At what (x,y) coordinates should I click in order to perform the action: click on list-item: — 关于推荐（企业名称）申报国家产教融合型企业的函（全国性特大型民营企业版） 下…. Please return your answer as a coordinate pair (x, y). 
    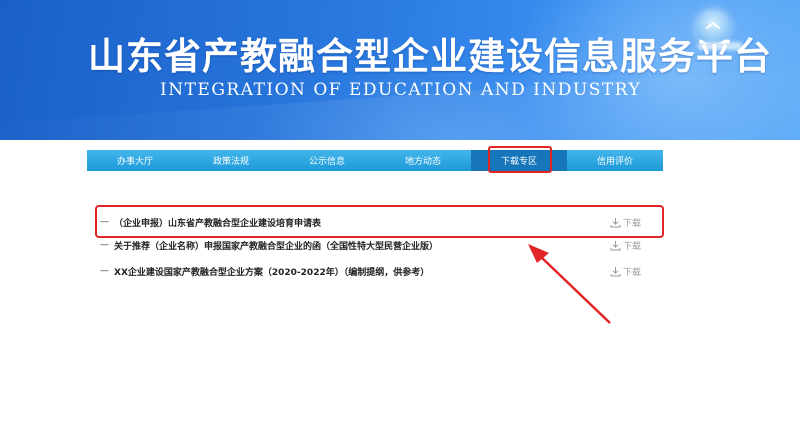
    Looking at the image, I should click on (380, 245).